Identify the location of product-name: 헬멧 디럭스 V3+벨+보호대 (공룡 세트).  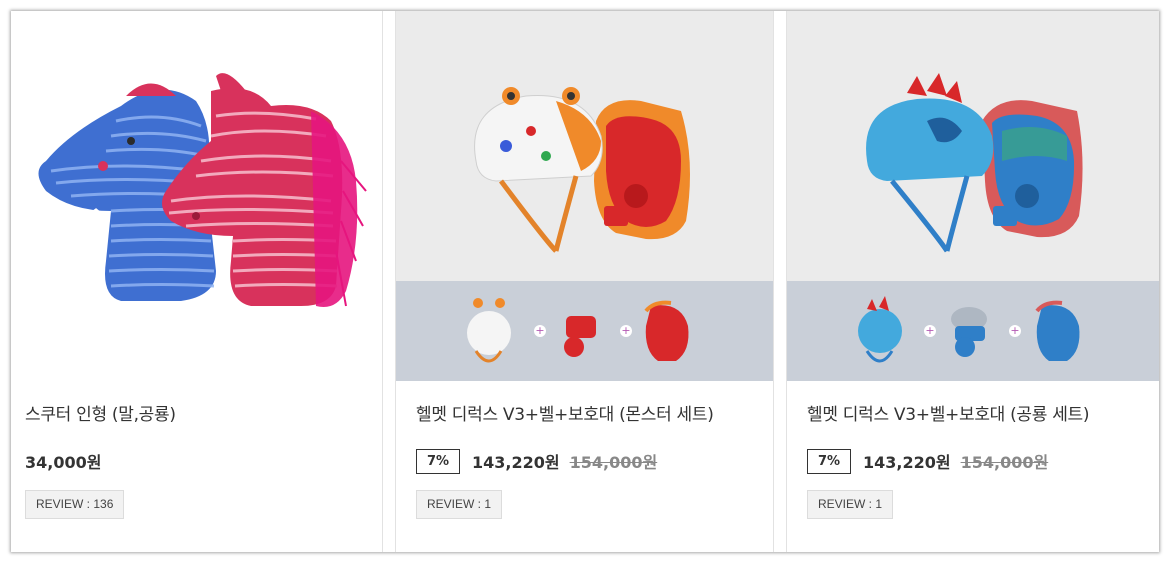
(948, 412).